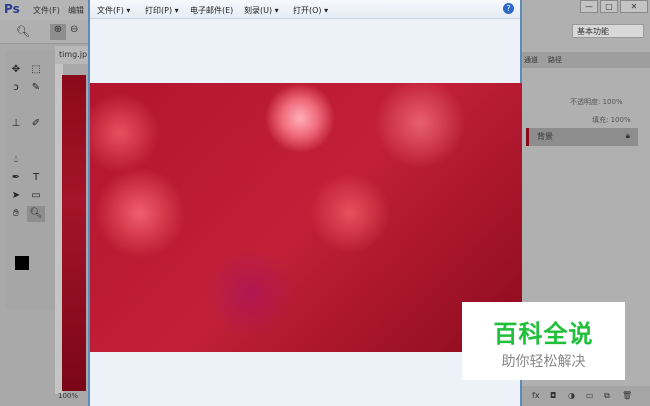  What do you see at coordinates (590, 395) in the screenshot?
I see `group-icon: ▭` at bounding box center [590, 395].